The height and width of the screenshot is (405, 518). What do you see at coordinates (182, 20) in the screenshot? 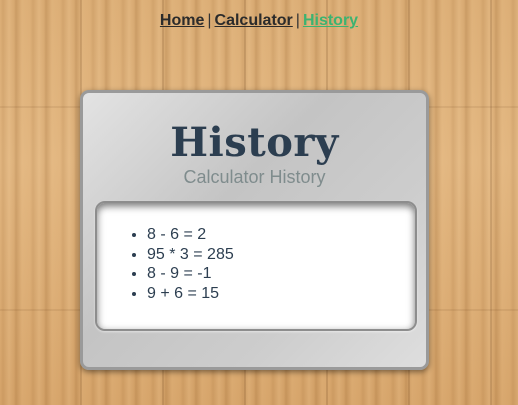
I see `nav-link-home: Home` at bounding box center [182, 20].